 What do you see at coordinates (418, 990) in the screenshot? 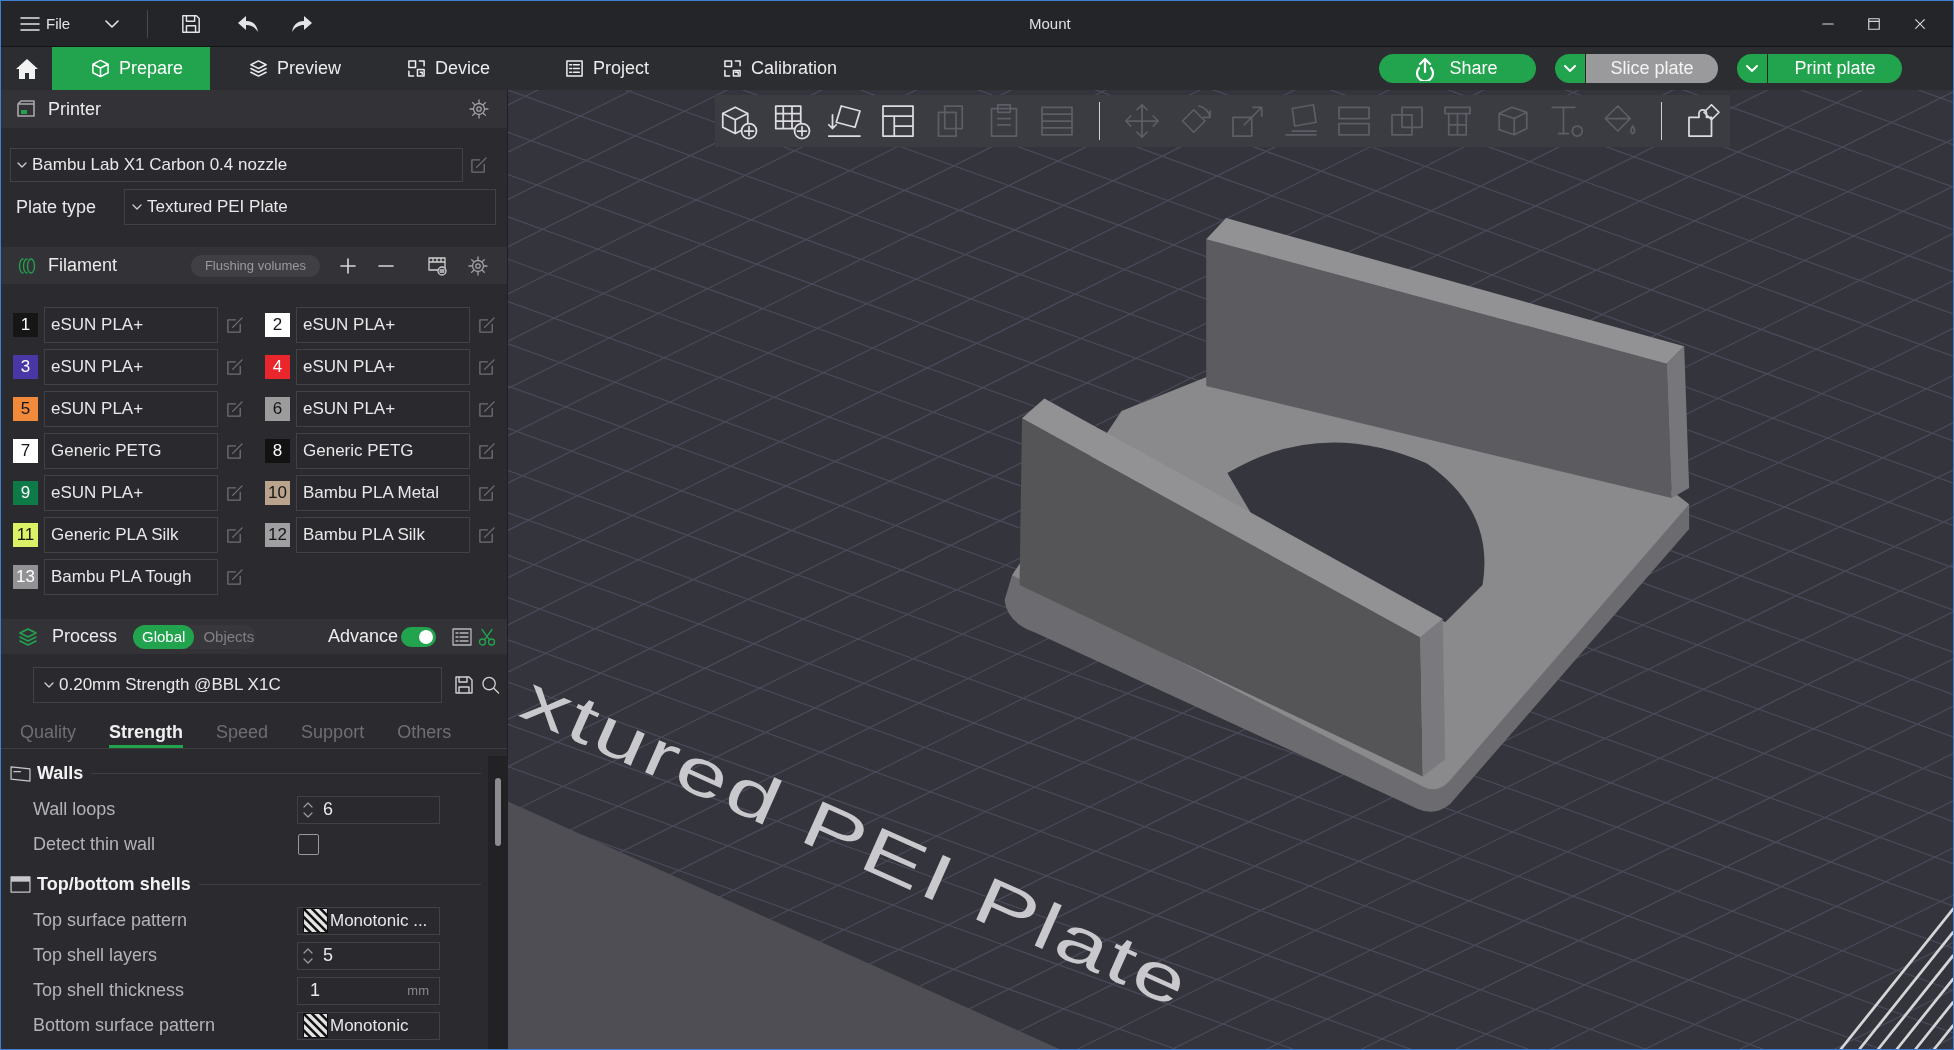
I see `unit-label: mm` at bounding box center [418, 990].